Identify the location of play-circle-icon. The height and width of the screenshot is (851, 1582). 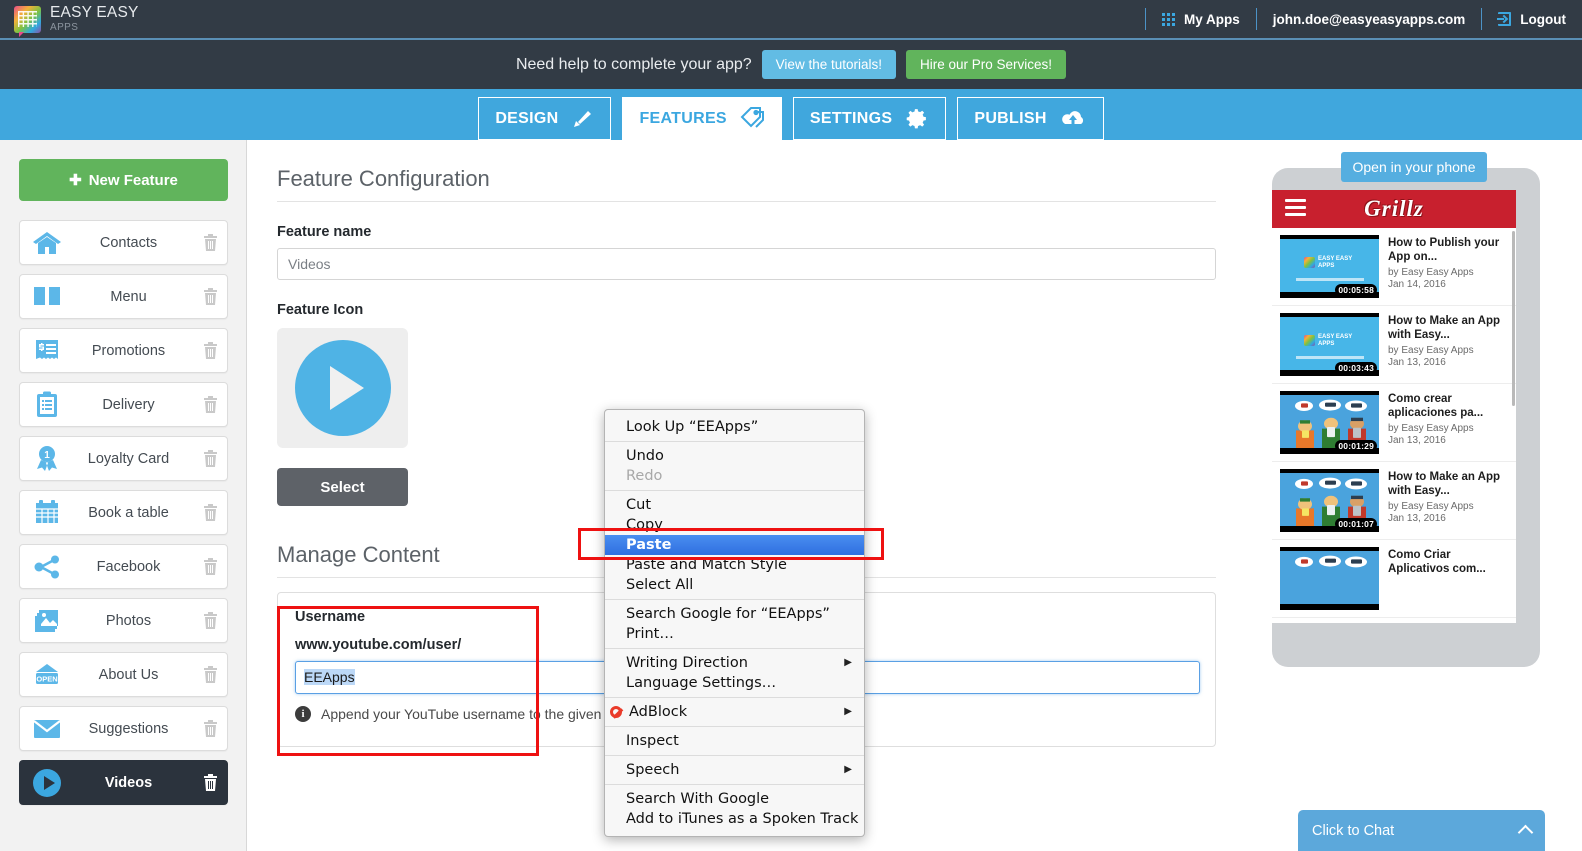
(342, 388).